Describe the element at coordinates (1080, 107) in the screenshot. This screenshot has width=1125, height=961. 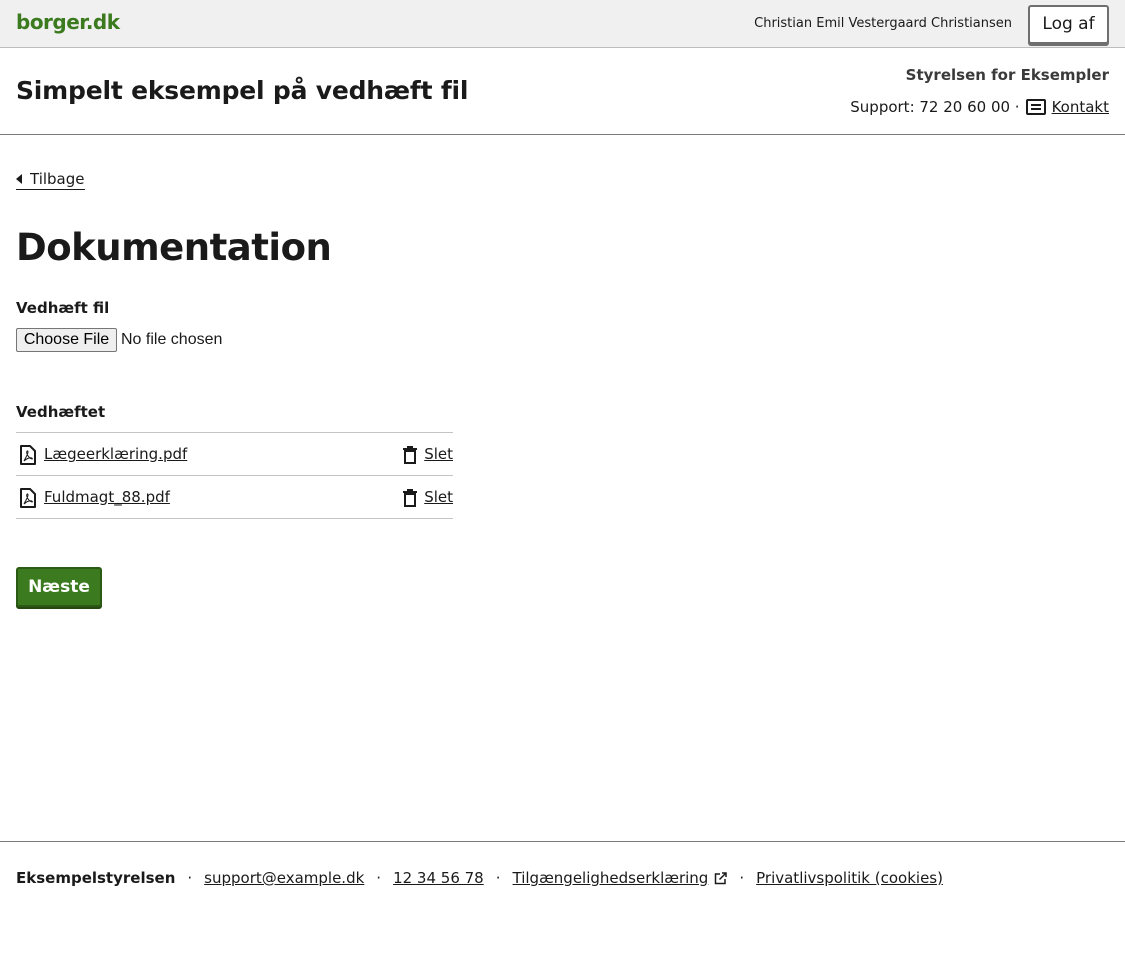
I see `contact-link: Kontakt` at that location.